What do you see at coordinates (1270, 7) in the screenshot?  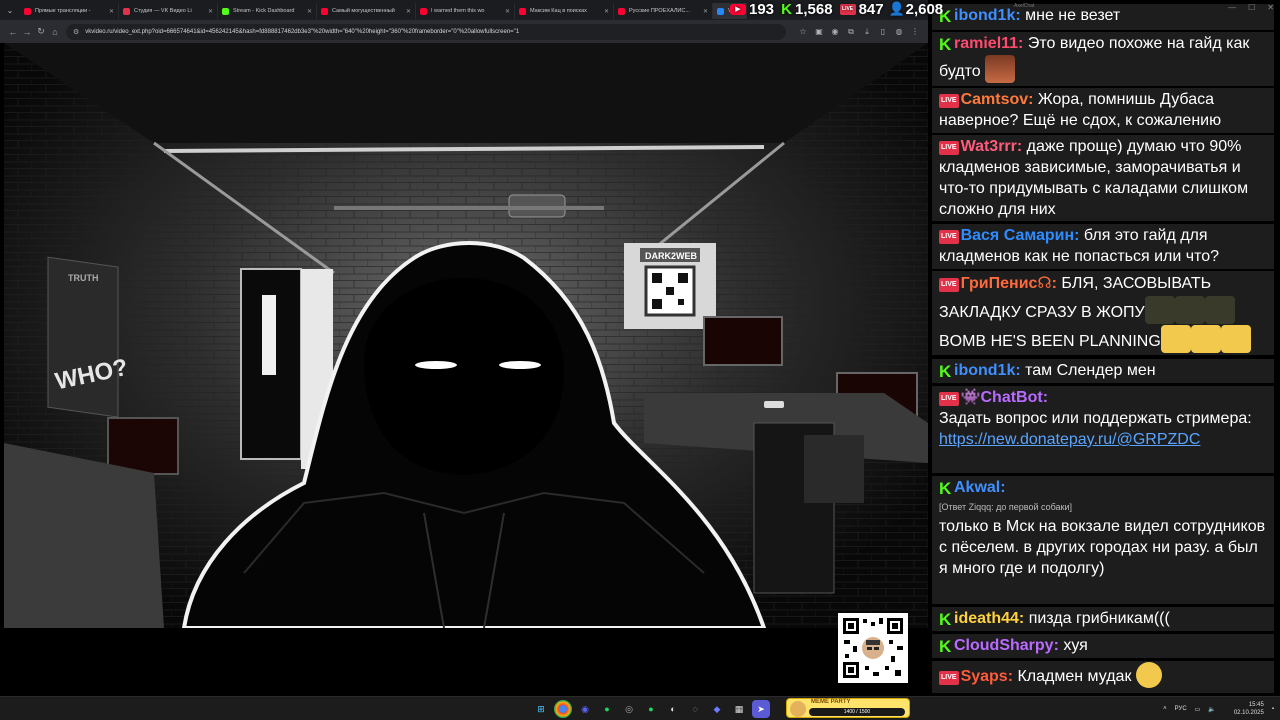 I see `close-icon: ✕` at bounding box center [1270, 7].